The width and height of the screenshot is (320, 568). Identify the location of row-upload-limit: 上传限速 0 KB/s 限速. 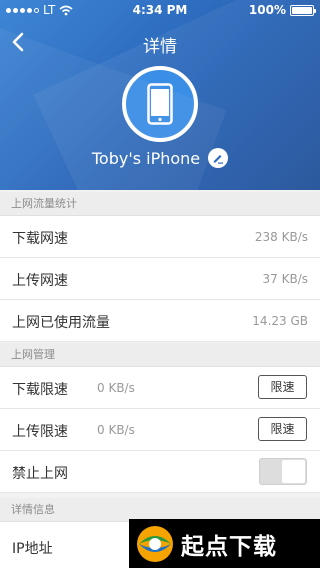
(160, 430).